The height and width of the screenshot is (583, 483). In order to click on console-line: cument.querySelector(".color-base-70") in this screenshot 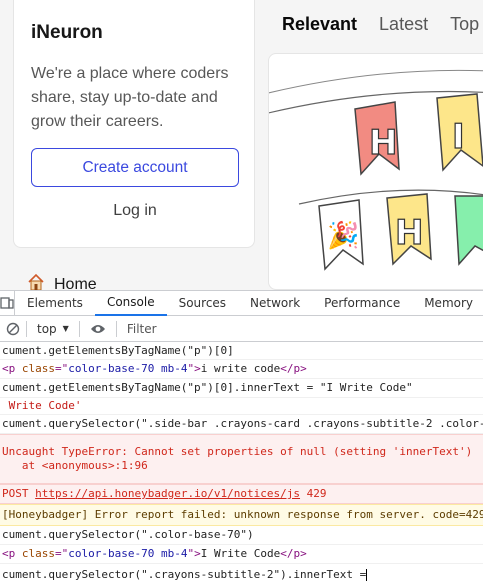, I will do `click(241, 535)`.